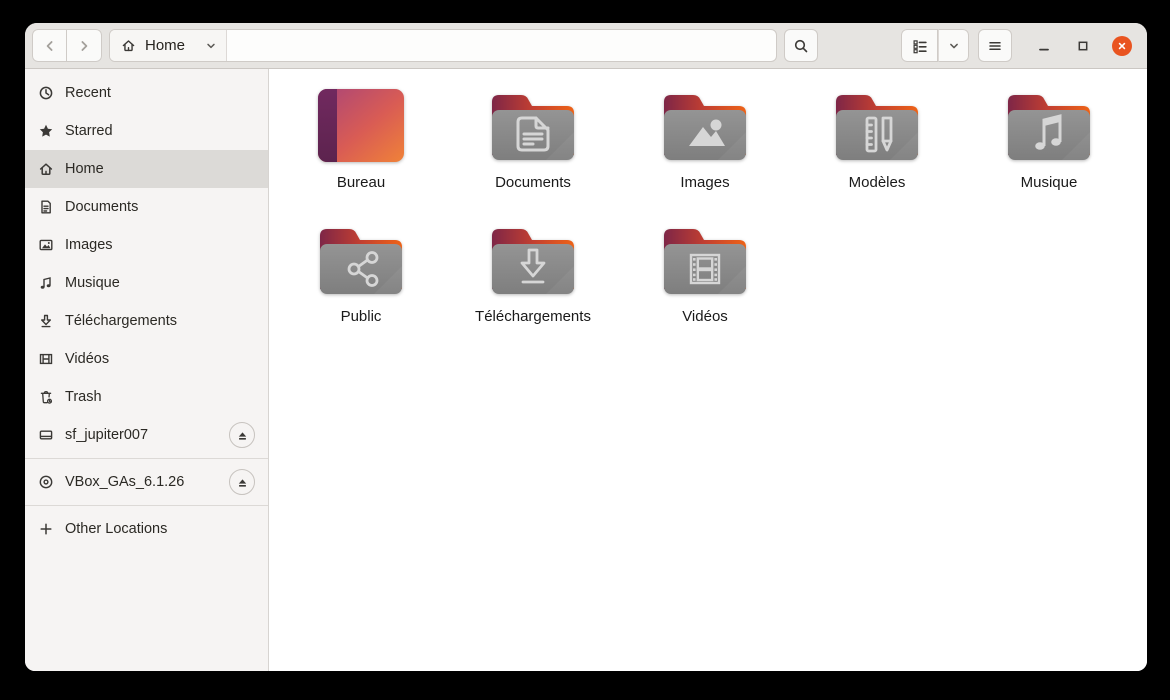  Describe the element at coordinates (84, 169) in the screenshot. I see `sidebar-item-label: Home` at that location.